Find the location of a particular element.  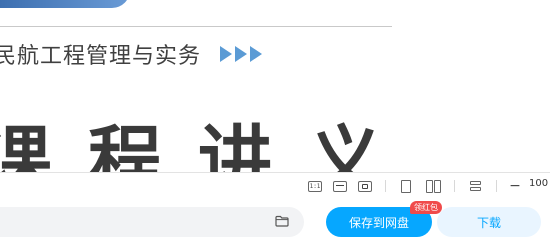

single-page-icon is located at coordinates (406, 186).